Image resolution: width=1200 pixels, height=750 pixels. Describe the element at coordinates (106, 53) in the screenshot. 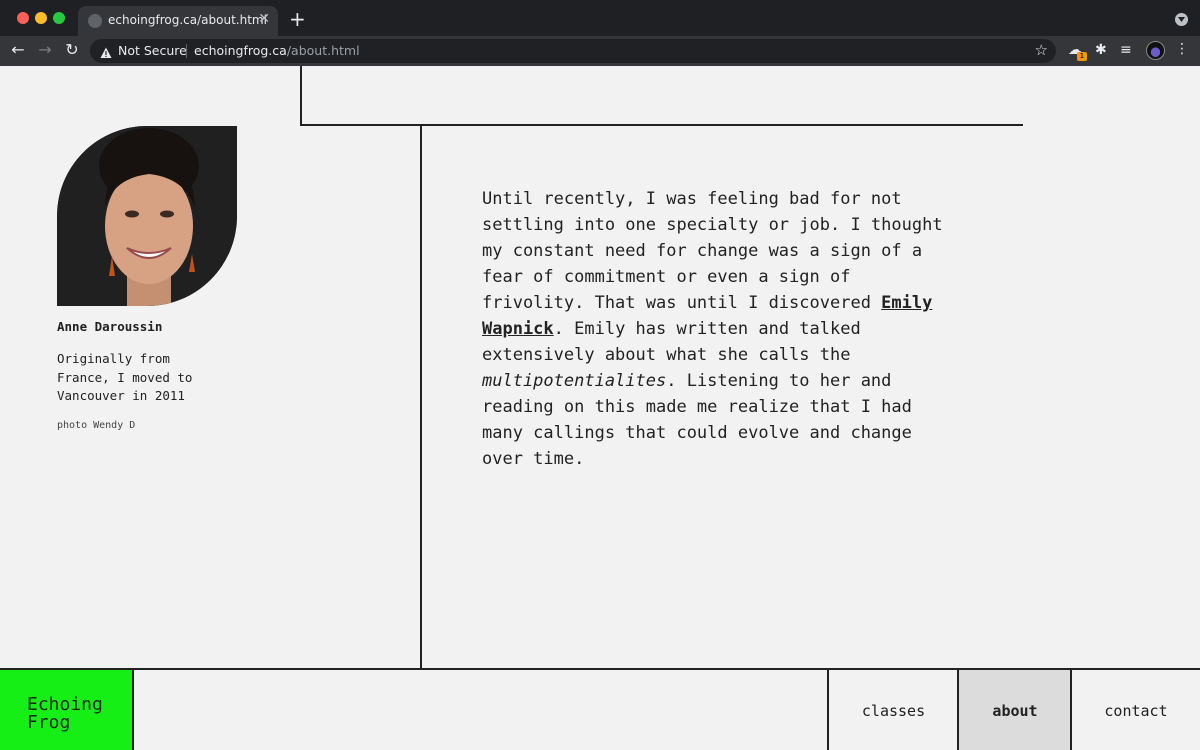

I see `warning-icon` at that location.